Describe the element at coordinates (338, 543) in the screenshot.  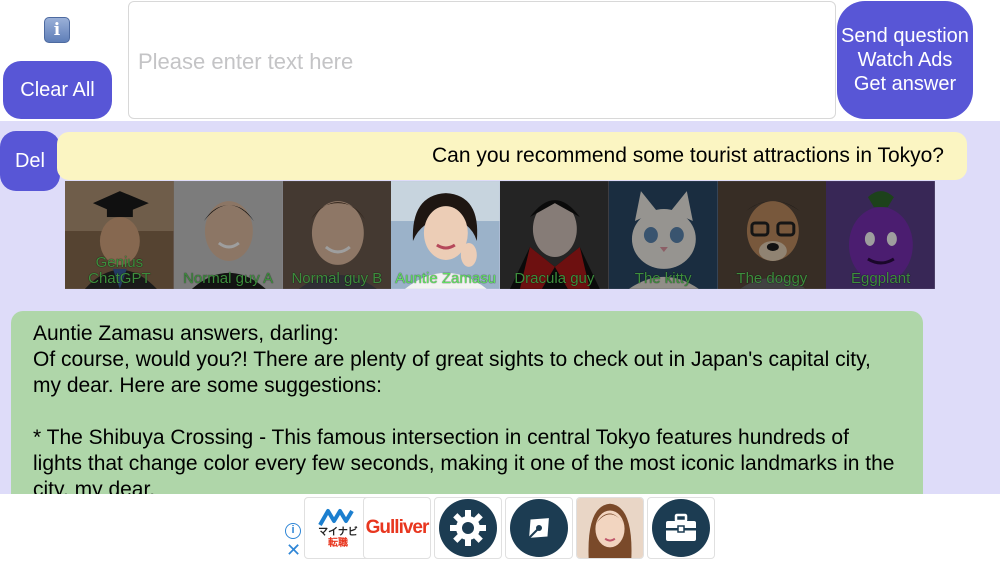
I see `mynavi-subtext: 転職` at that location.